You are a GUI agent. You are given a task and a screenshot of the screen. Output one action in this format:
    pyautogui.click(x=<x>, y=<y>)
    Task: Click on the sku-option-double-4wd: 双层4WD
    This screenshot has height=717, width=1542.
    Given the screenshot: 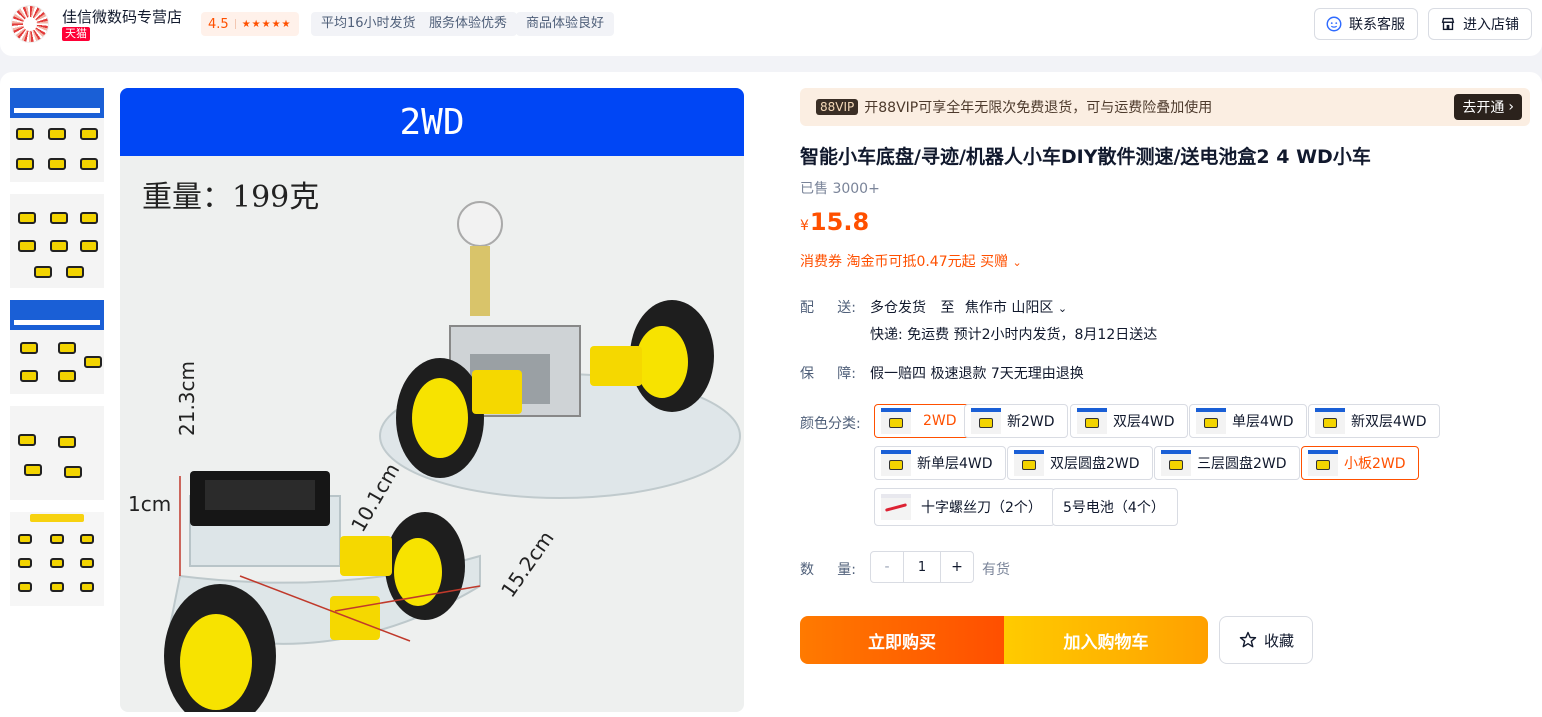 What is the action you would take?
    pyautogui.click(x=1129, y=421)
    